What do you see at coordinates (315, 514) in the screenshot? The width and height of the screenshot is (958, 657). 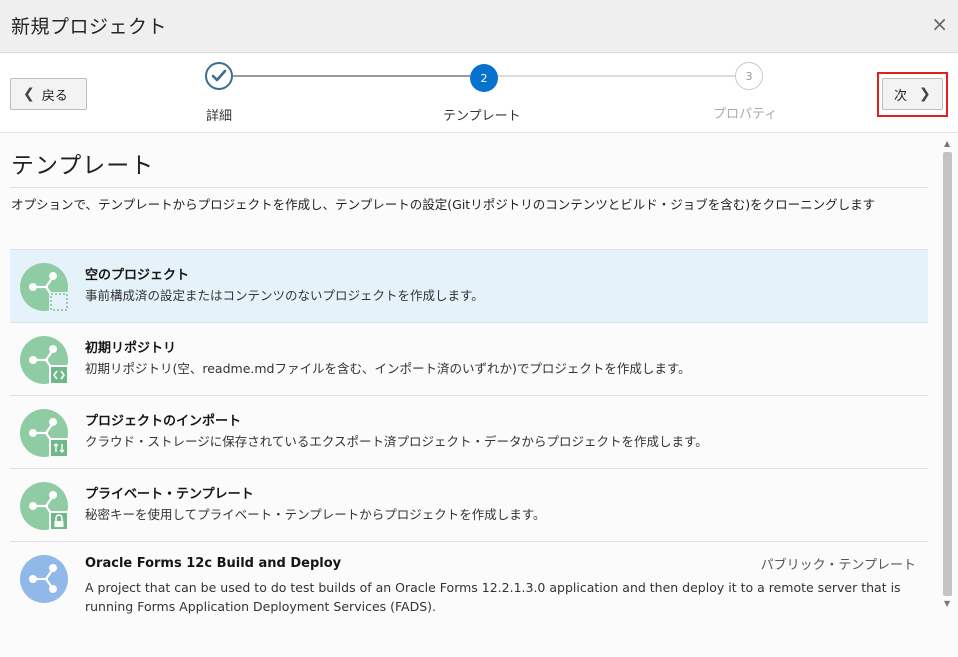 I see `template-description: 秘密キーを使用してプライベート・テンプレートからプロジェクトを作成します。` at bounding box center [315, 514].